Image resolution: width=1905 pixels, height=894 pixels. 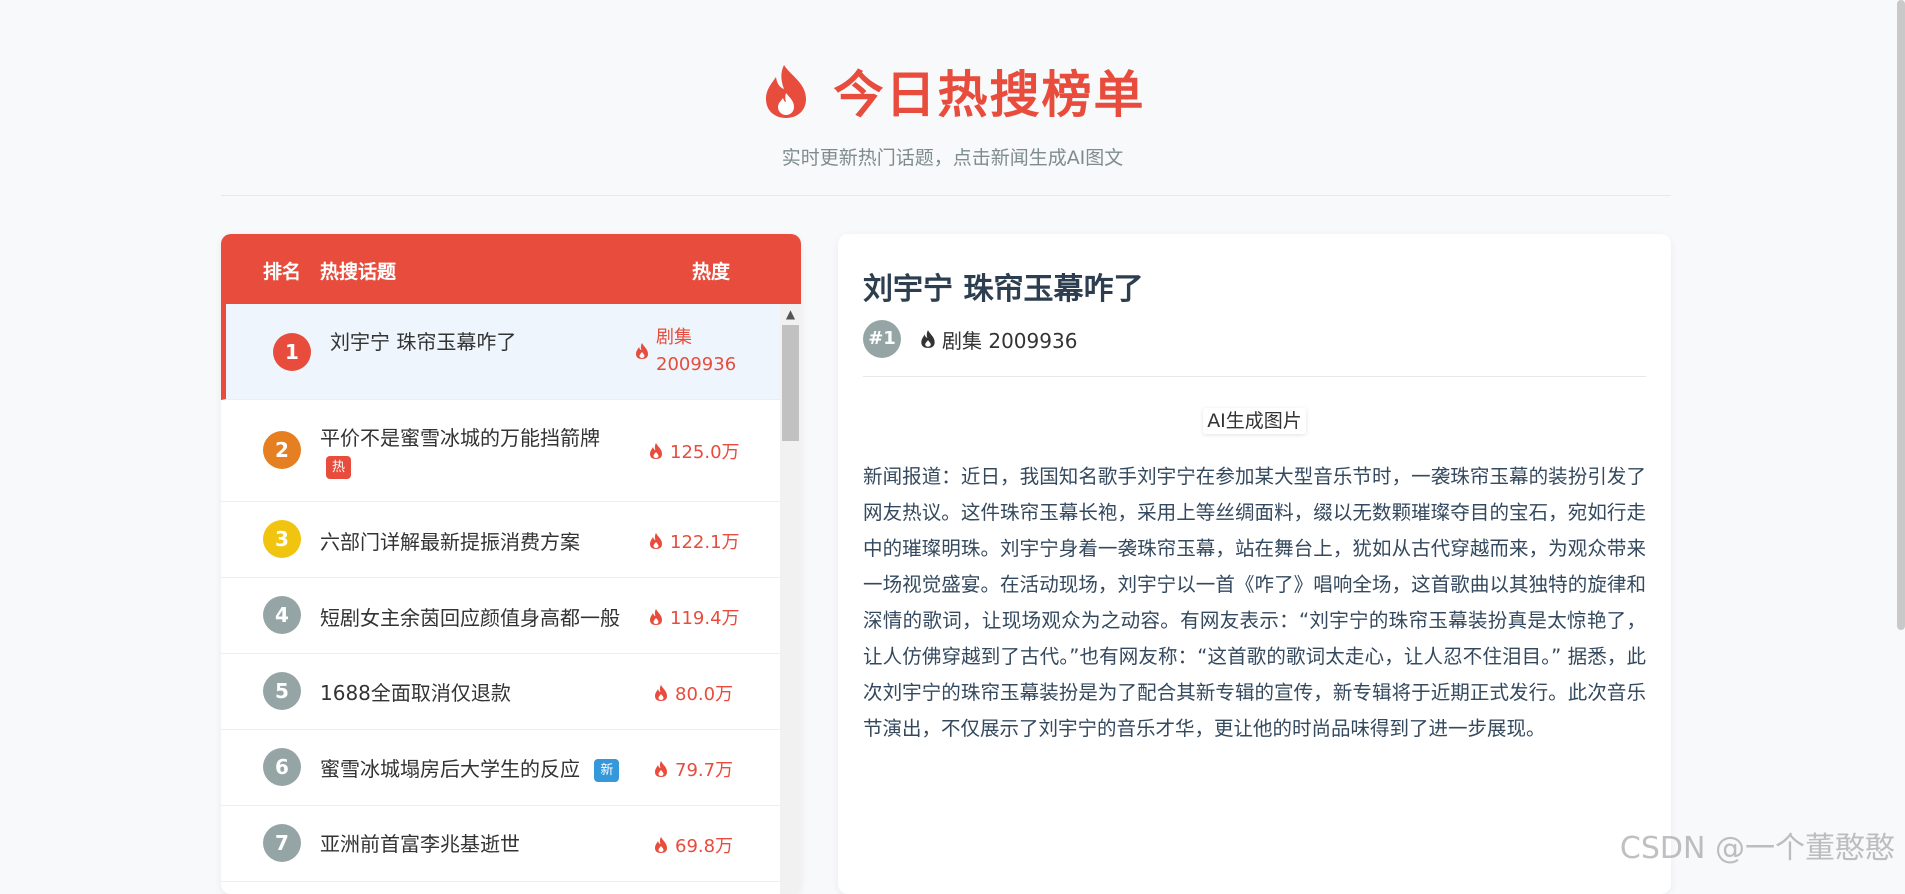 I want to click on watermark: CSDN @一个董憨憨, so click(x=1757, y=848).